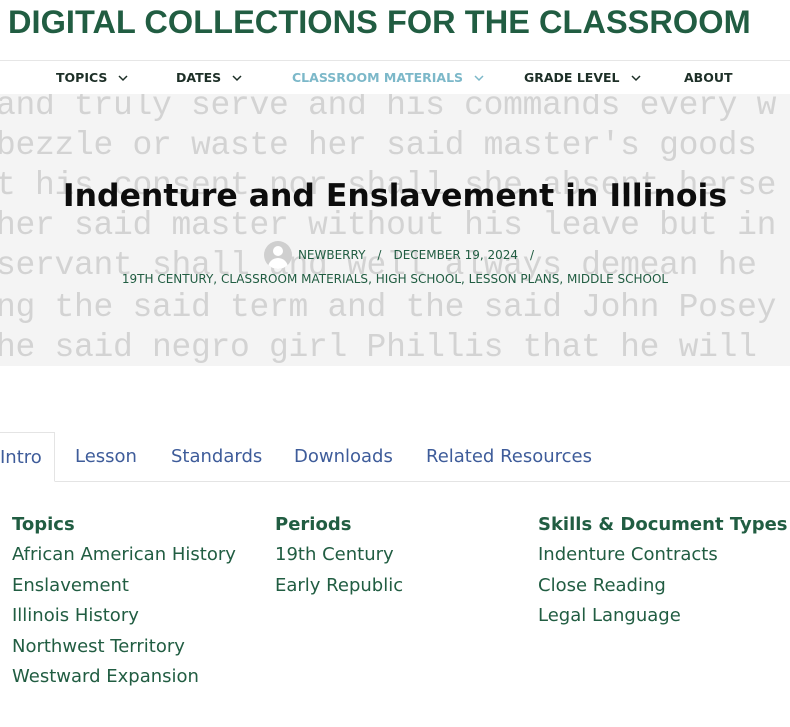  Describe the element at coordinates (124, 586) in the screenshot. I see `topic-link: Enslavement` at that location.